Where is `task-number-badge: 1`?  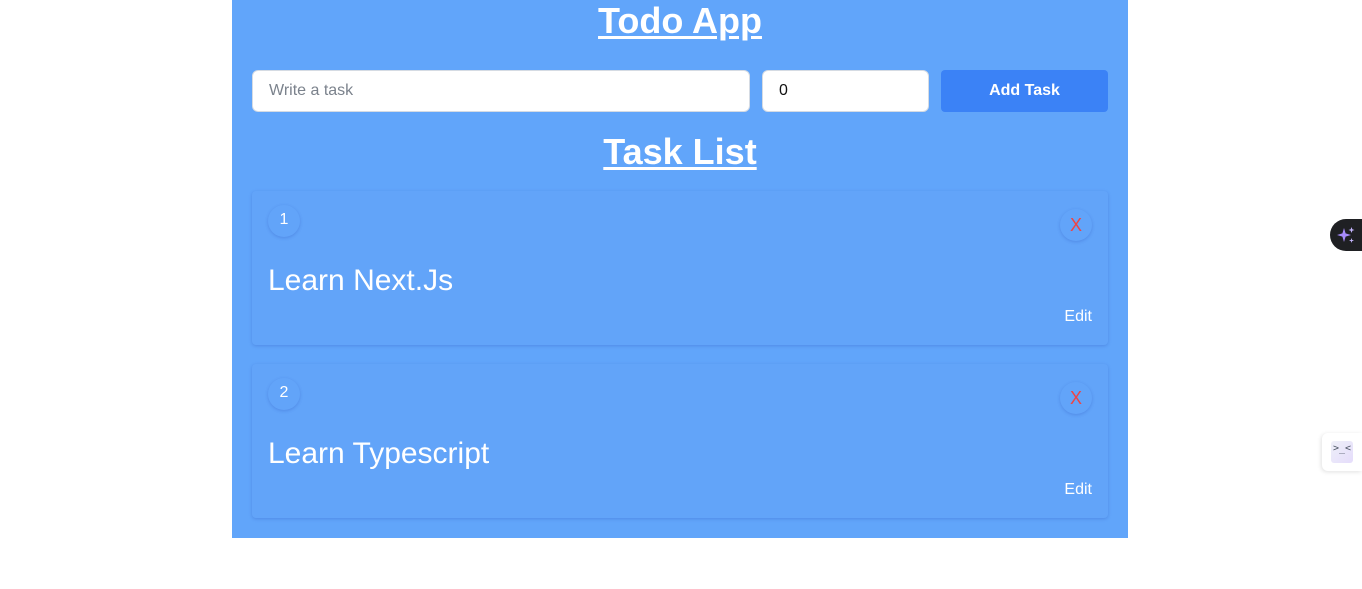 task-number-badge: 1 is located at coordinates (284, 221).